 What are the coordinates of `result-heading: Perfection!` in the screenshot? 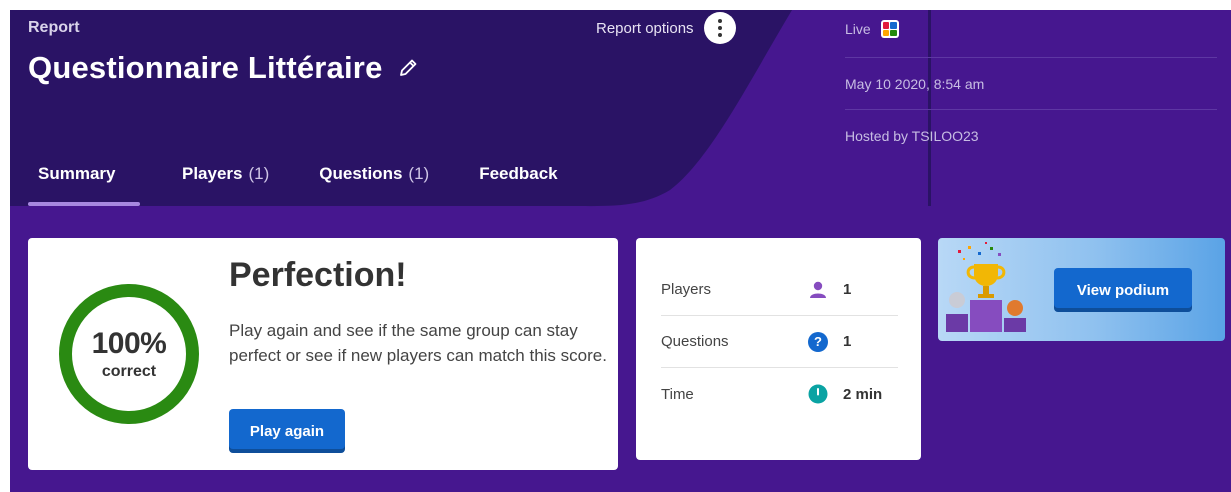 It's located at (318, 275).